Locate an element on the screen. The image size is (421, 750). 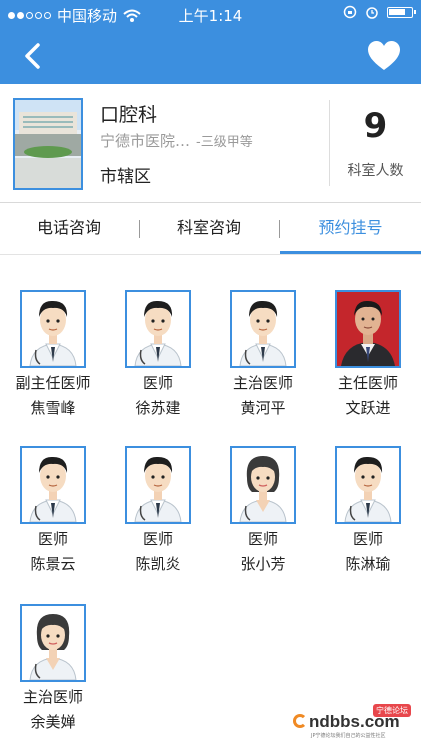
department-name: 口腔科 is located at coordinates (129, 115).